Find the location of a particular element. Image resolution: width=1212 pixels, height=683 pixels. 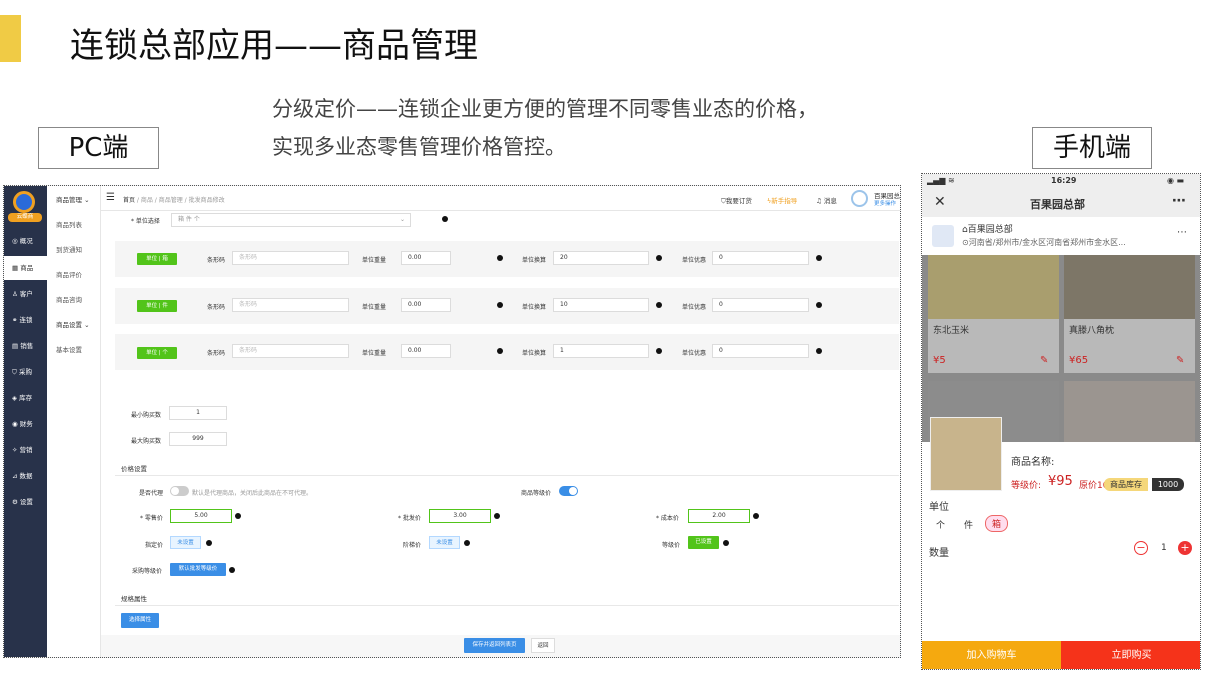

product-card: 东北玉米 ¥5 ✎ is located at coordinates (993, 314).